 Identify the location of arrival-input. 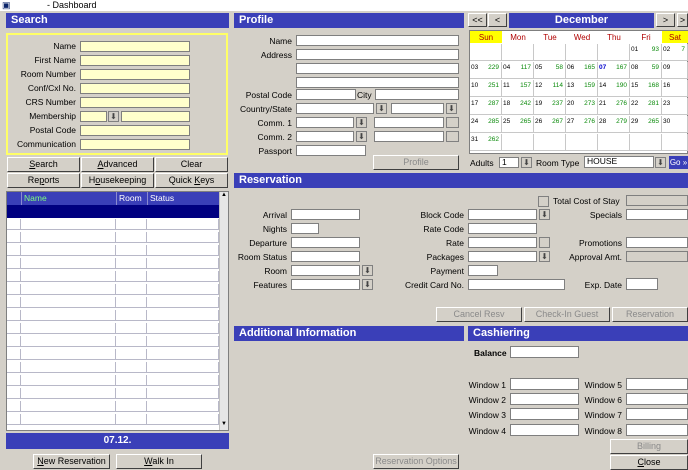
(325, 214).